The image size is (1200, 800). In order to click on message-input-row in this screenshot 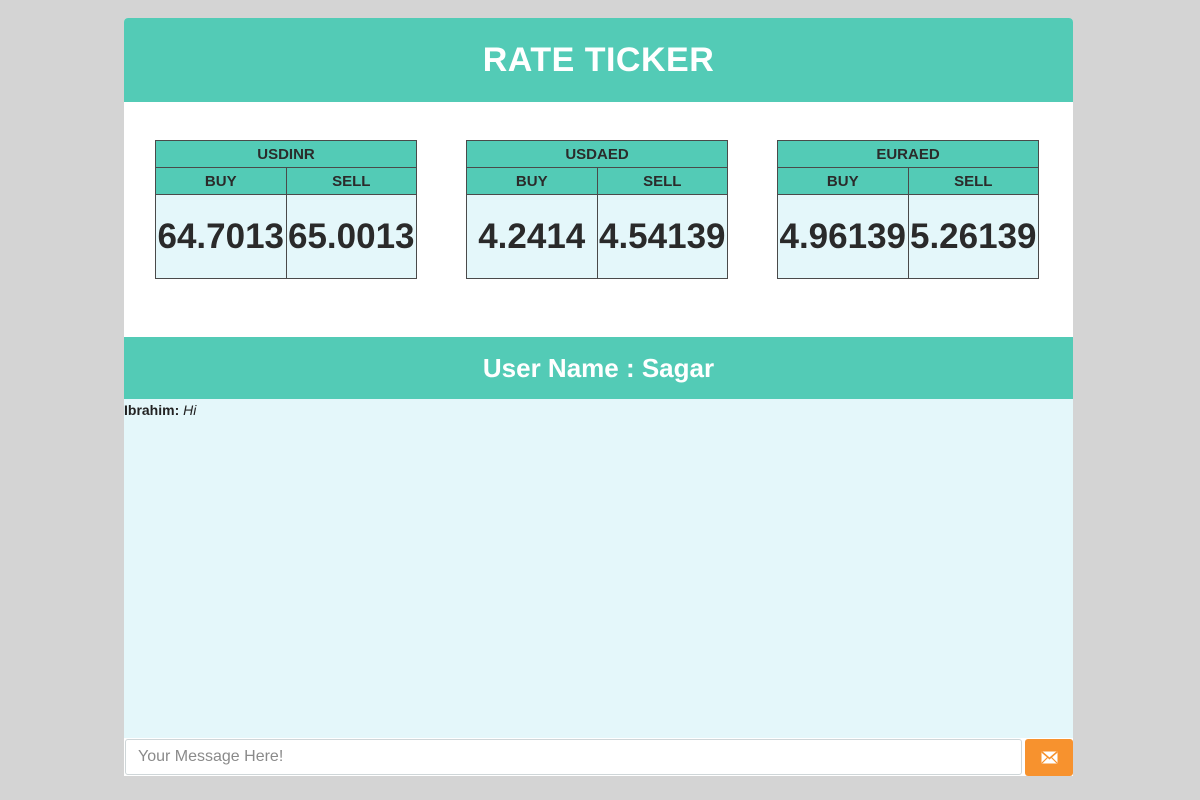, I will do `click(598, 757)`.